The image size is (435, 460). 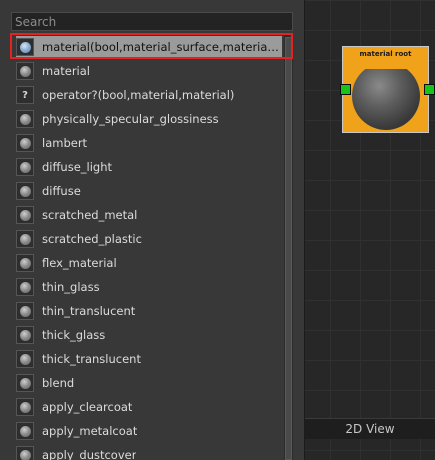 I want to click on search-input, so click(x=152, y=21).